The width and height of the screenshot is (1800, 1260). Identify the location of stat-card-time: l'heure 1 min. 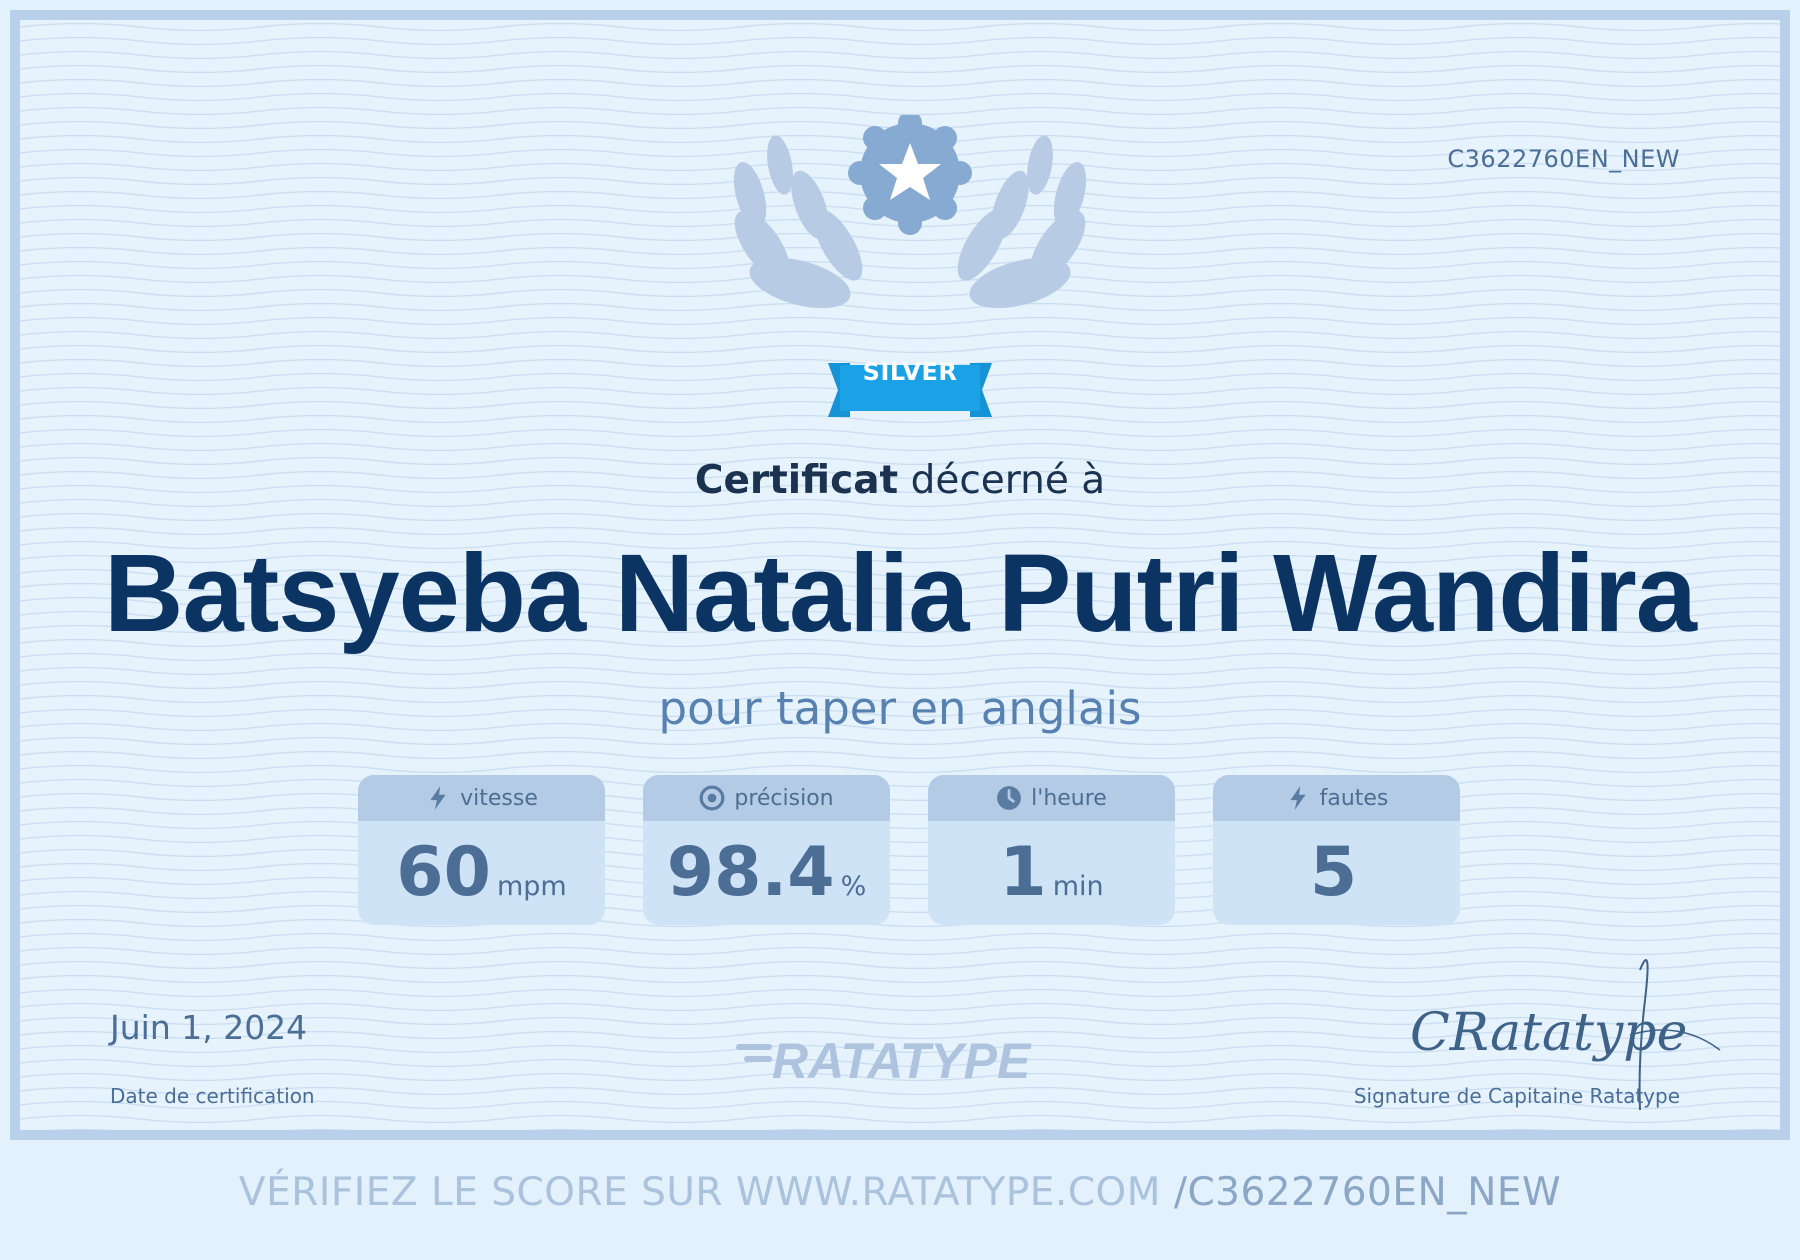
(1051, 850).